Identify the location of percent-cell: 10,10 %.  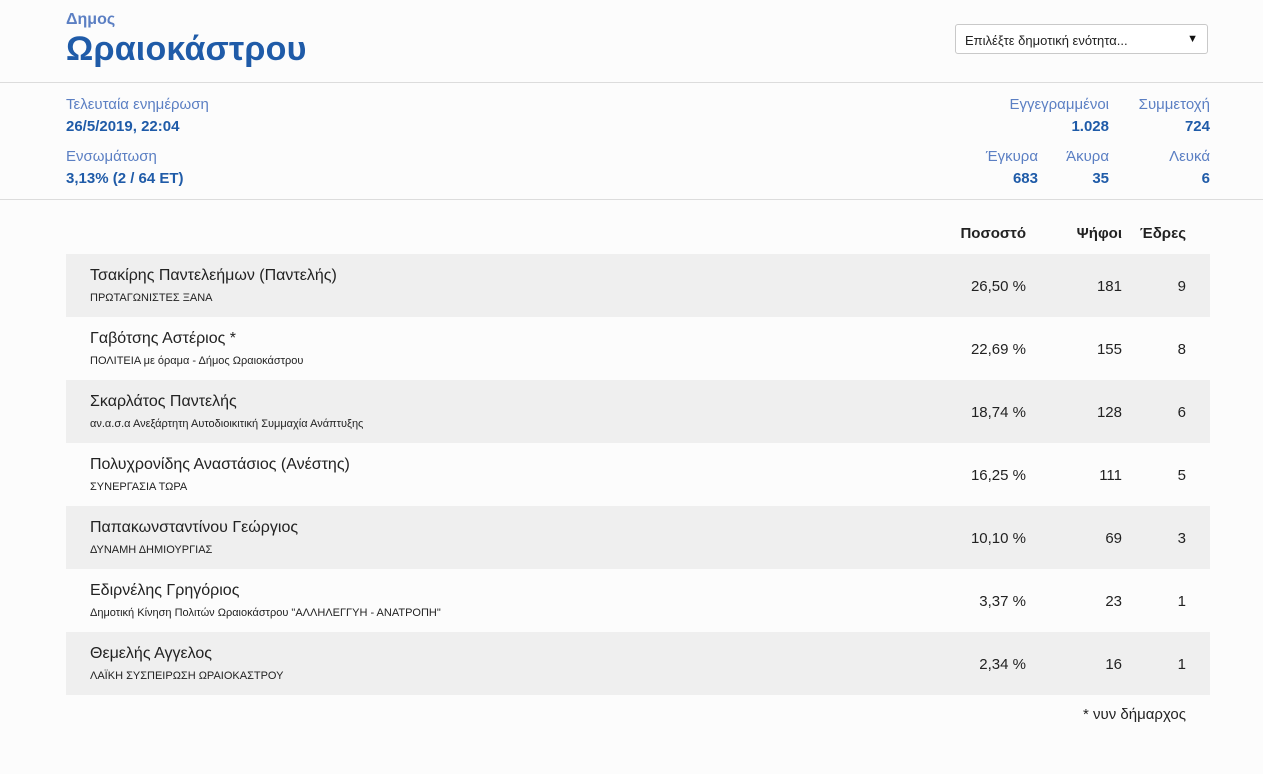
(998, 538).